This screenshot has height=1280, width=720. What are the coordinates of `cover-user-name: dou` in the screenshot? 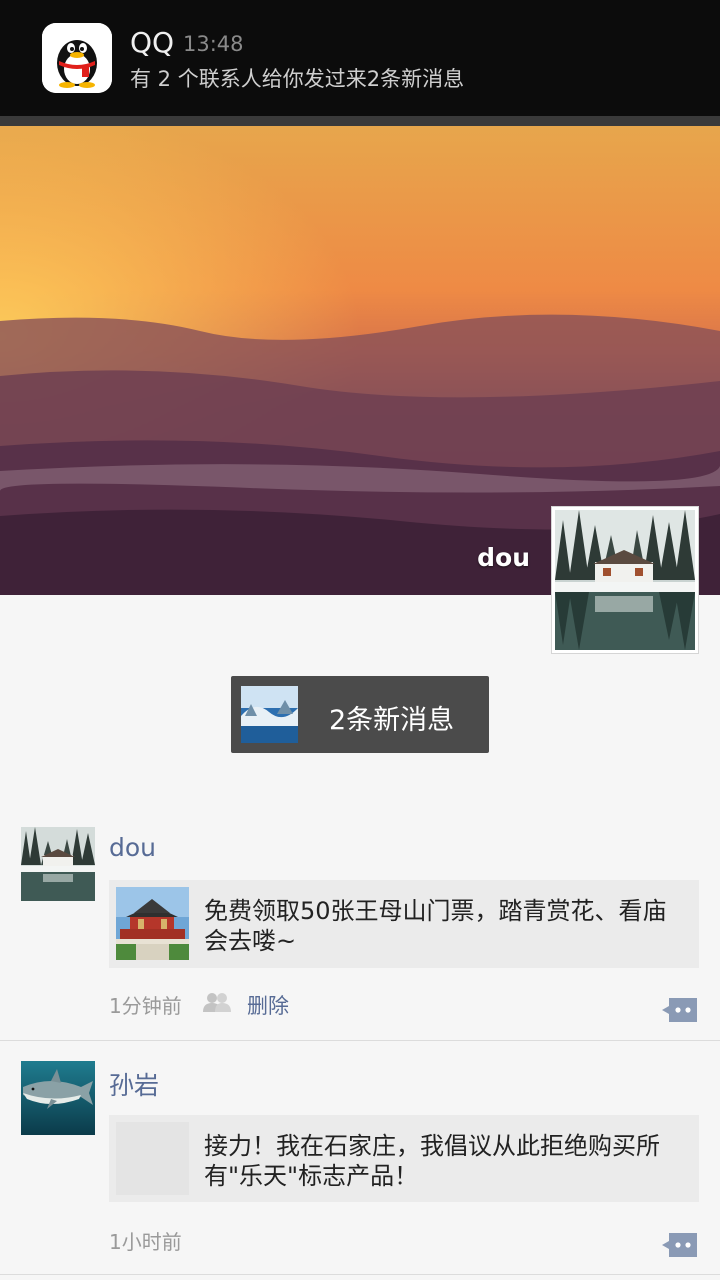 It's located at (503, 557).